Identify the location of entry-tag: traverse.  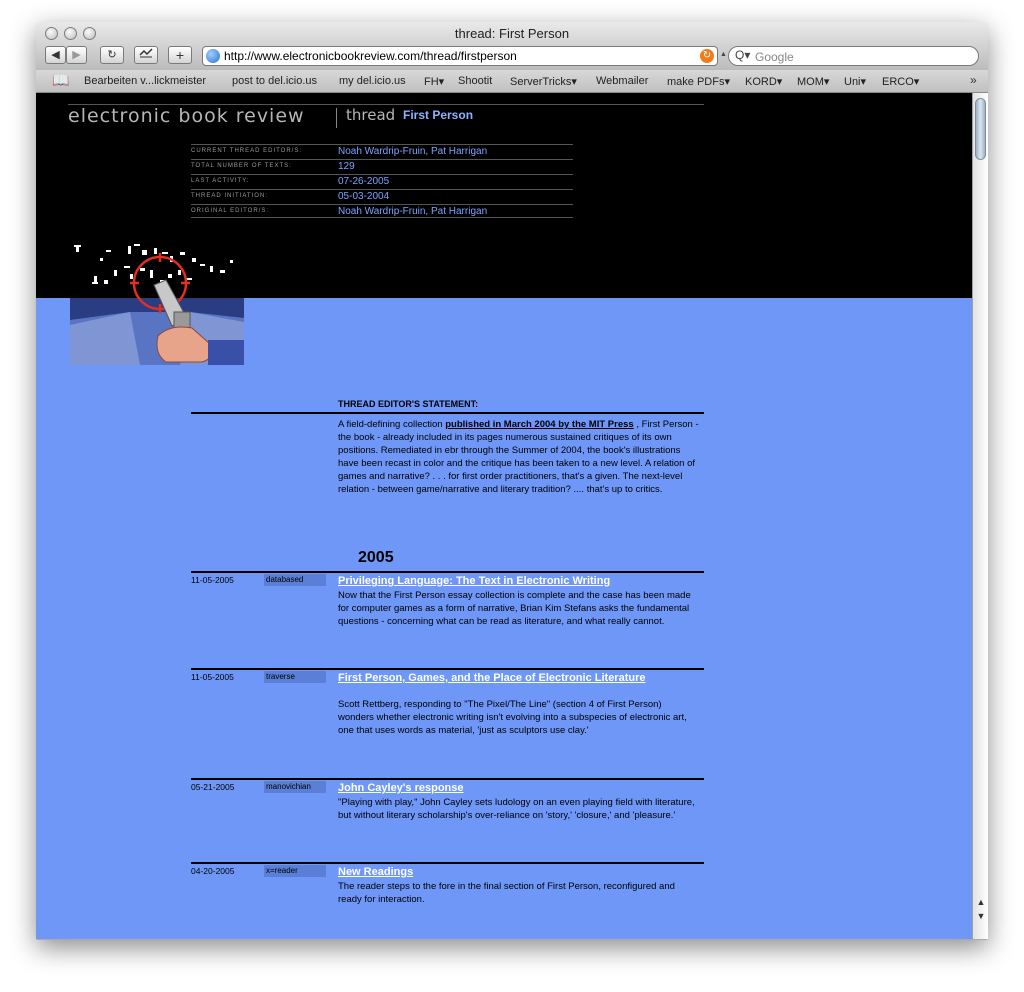
(295, 677).